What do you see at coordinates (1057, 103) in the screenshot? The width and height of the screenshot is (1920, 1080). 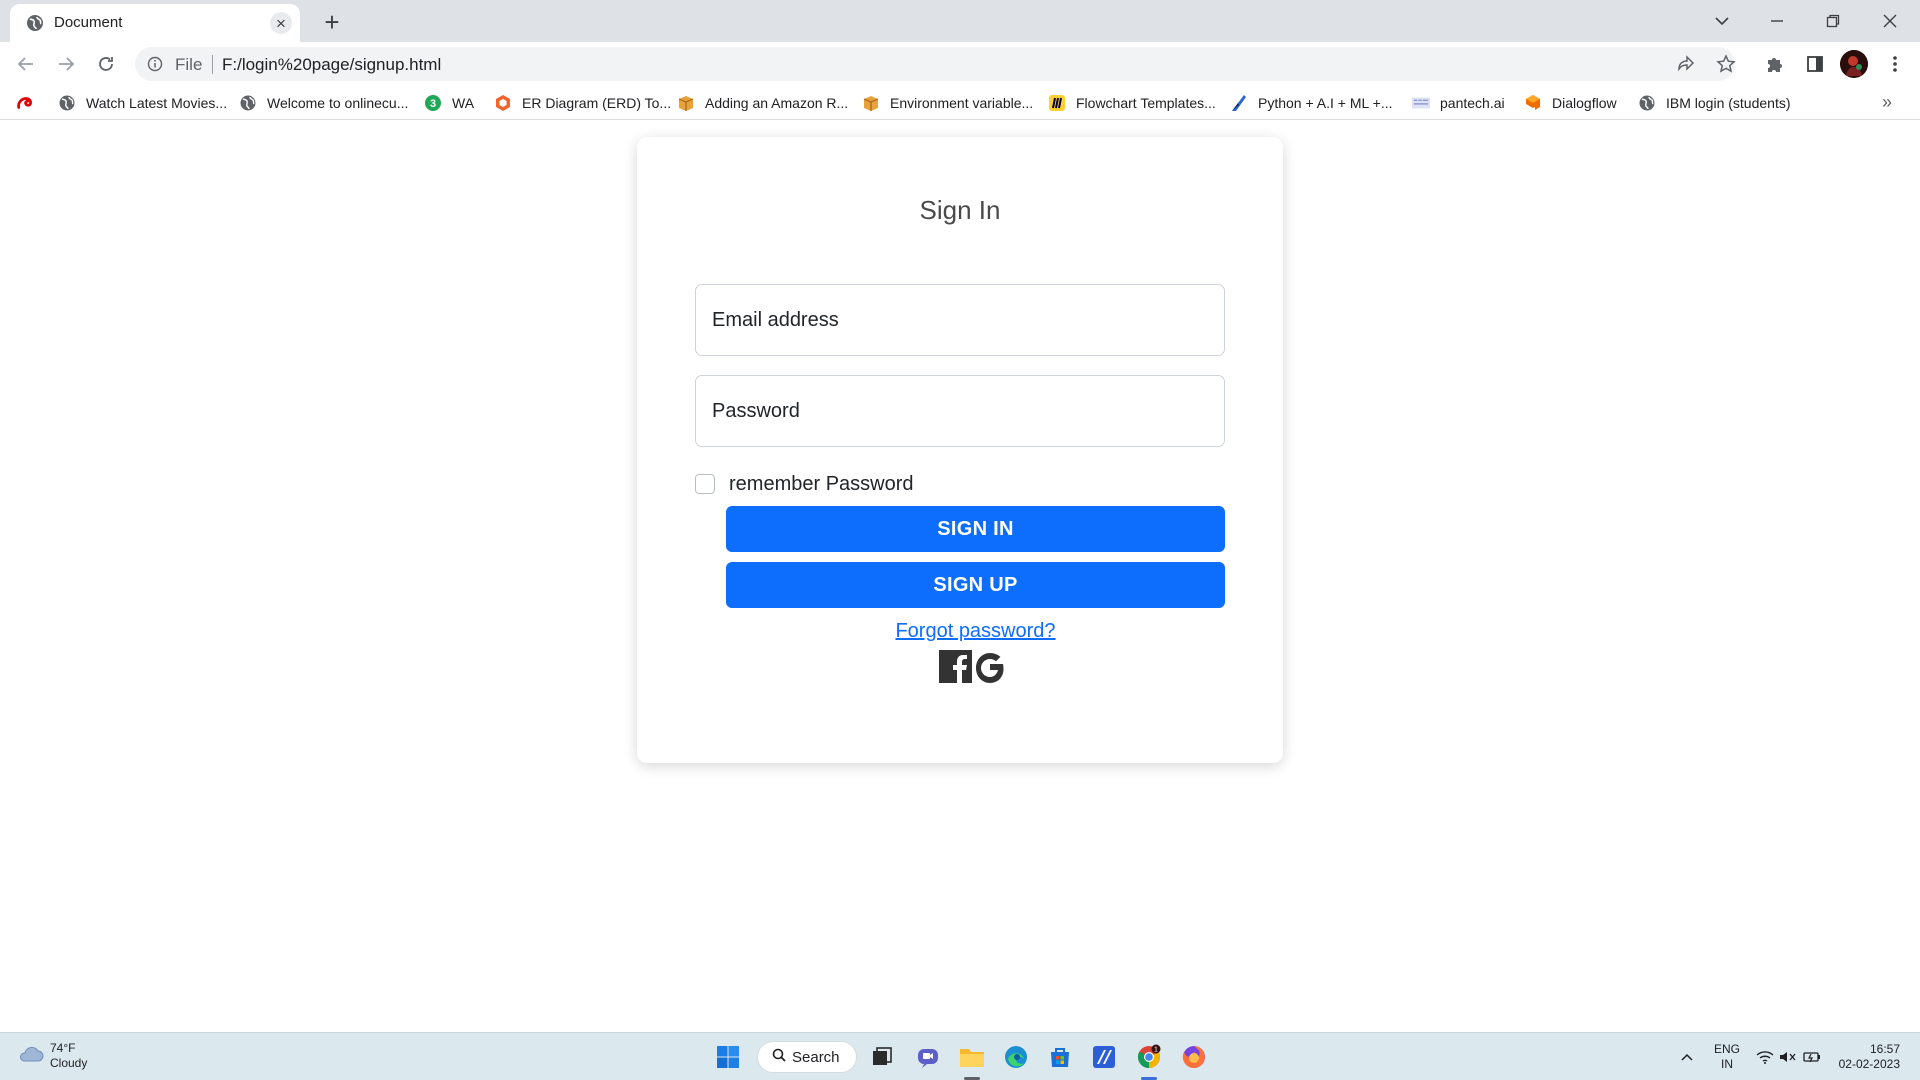 I see `miro-icon` at bounding box center [1057, 103].